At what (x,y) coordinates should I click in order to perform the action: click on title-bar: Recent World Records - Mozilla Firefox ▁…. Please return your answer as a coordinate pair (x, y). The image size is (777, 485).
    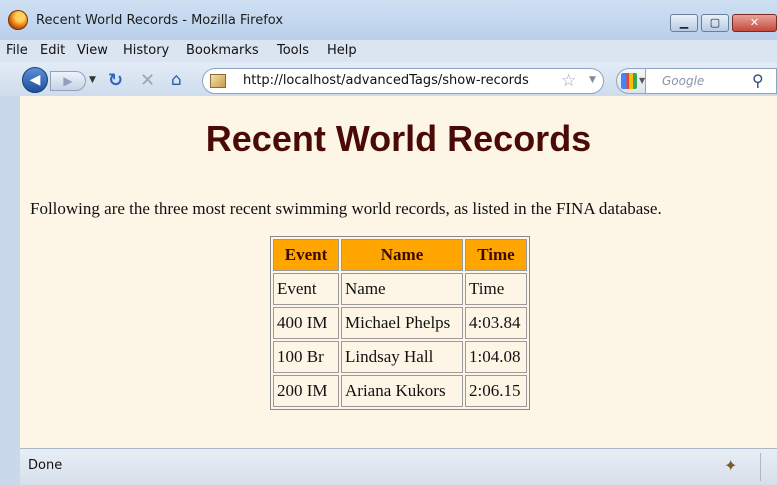
    Looking at the image, I should click on (388, 20).